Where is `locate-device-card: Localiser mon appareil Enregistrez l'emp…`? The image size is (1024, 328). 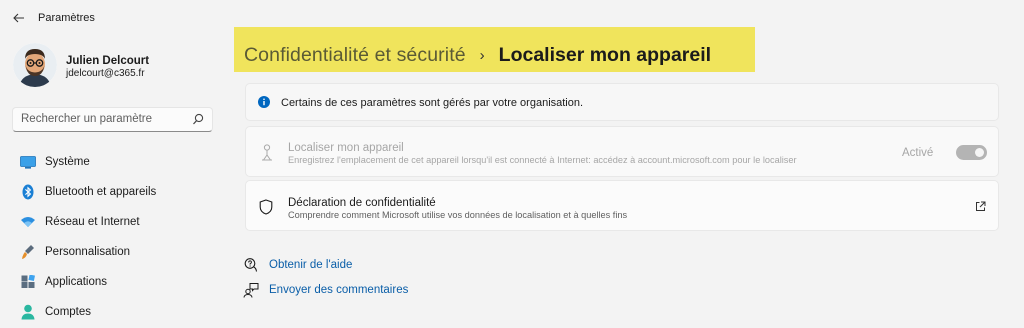
locate-device-card: Localiser mon appareil Enregistrez l'emp… is located at coordinates (622, 151).